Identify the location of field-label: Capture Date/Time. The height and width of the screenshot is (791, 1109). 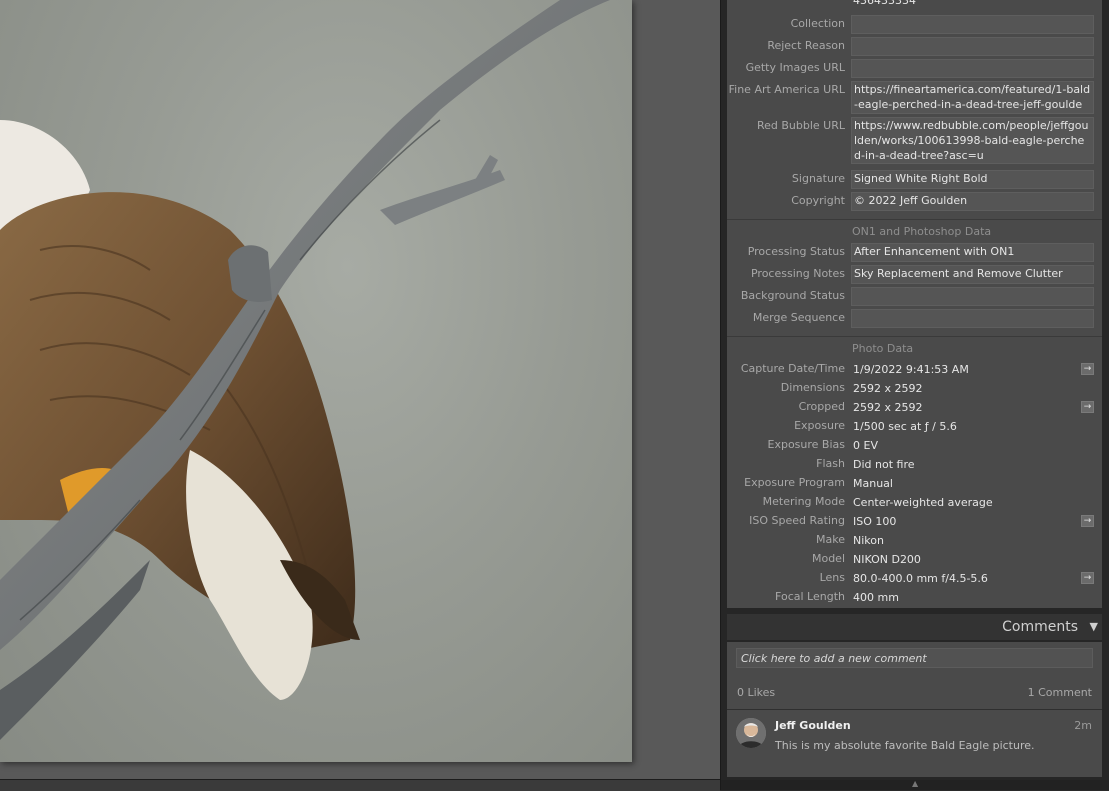
(792, 368).